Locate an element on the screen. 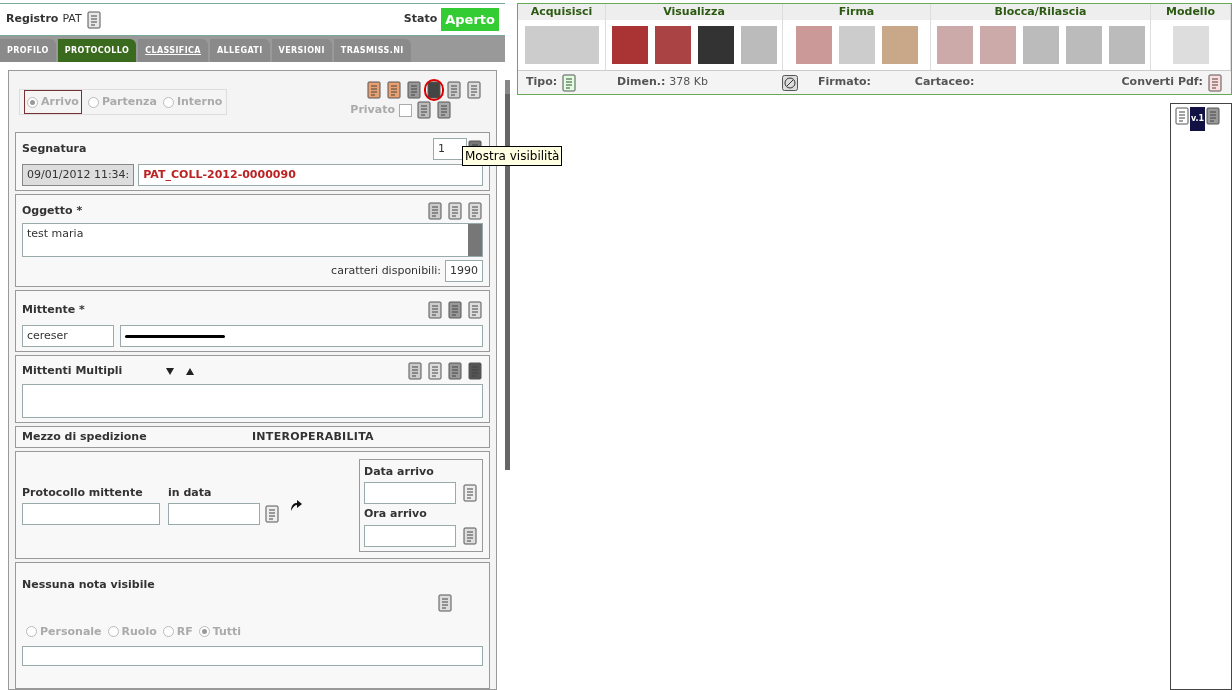 The width and height of the screenshot is (1232, 690). senders-list-field is located at coordinates (252, 401).